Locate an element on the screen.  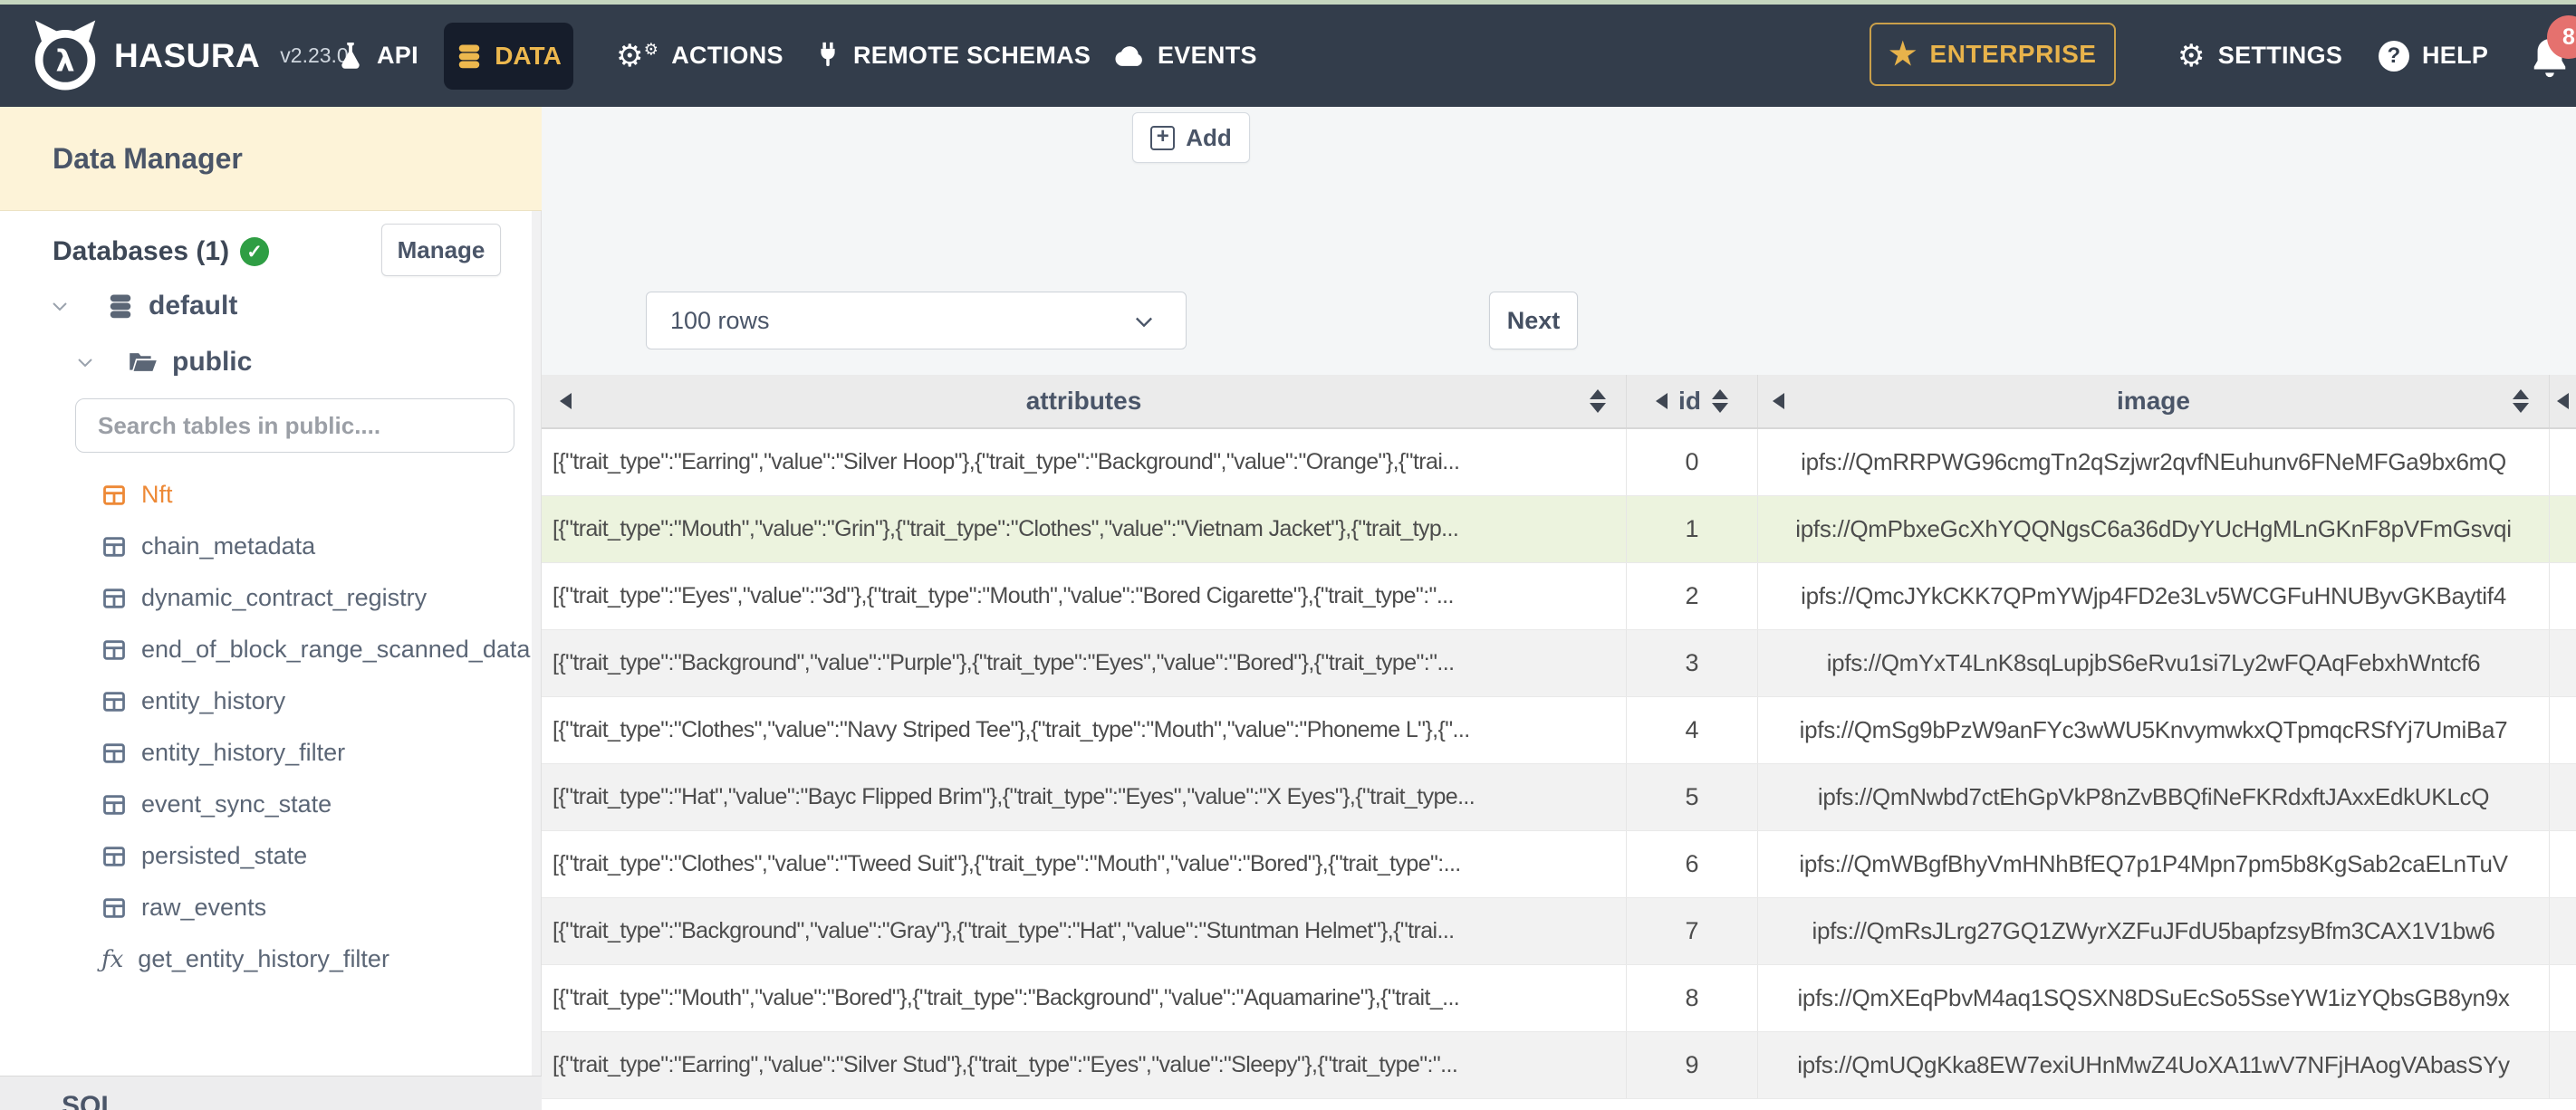
nav-item-actions: ⚙⚙ ACTIONS is located at coordinates (699, 56).